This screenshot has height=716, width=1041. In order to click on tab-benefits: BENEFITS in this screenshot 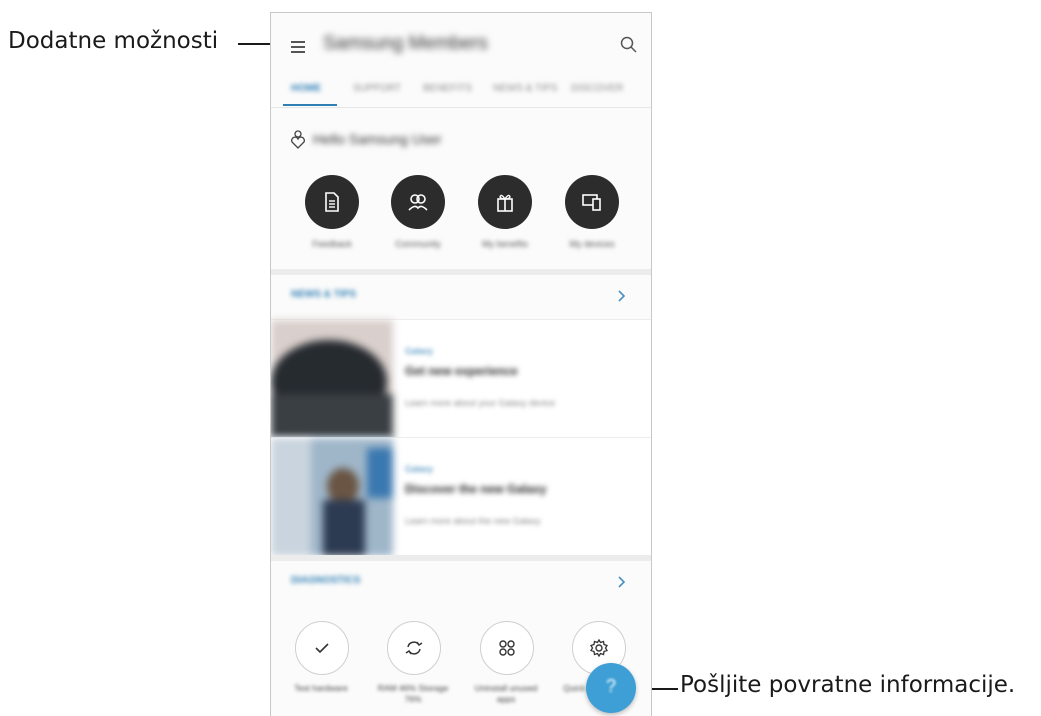, I will do `click(447, 88)`.